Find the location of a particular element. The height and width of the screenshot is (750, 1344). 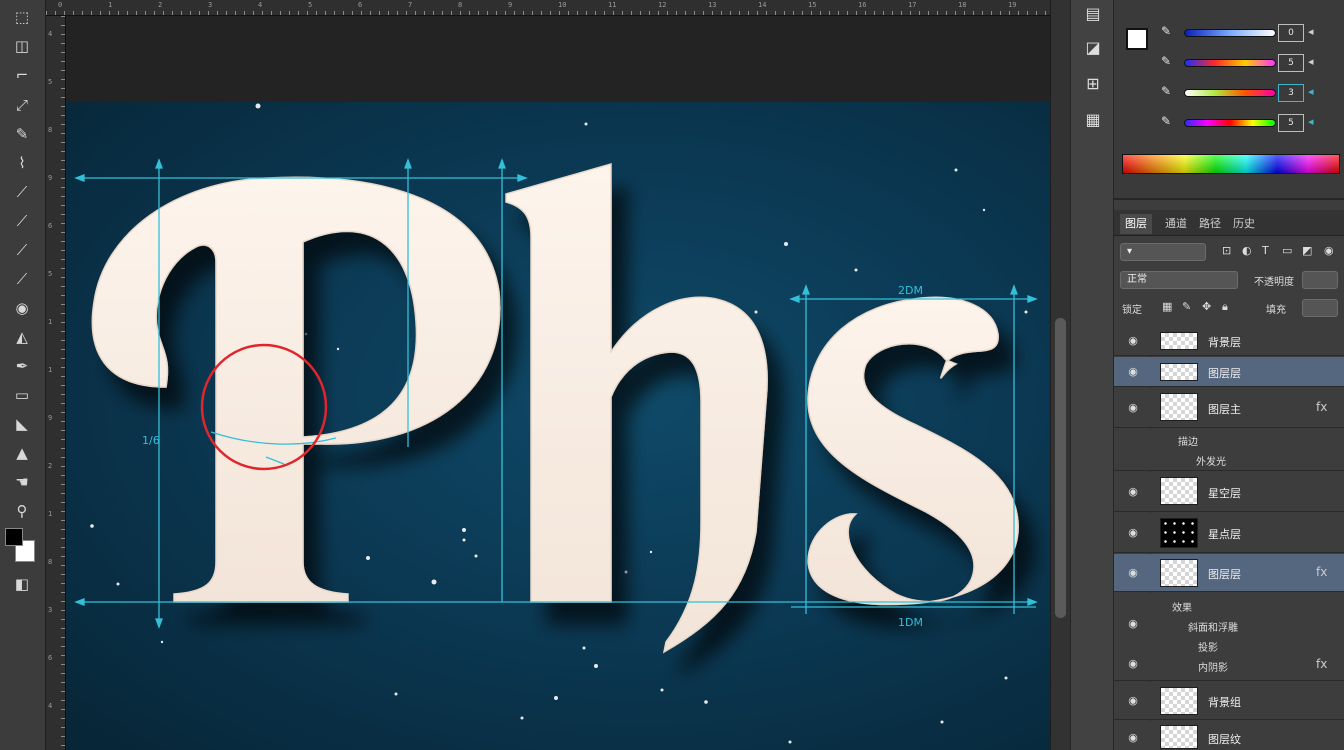

layer-row: ◉ 图层主 fx is located at coordinates (1229, 408).